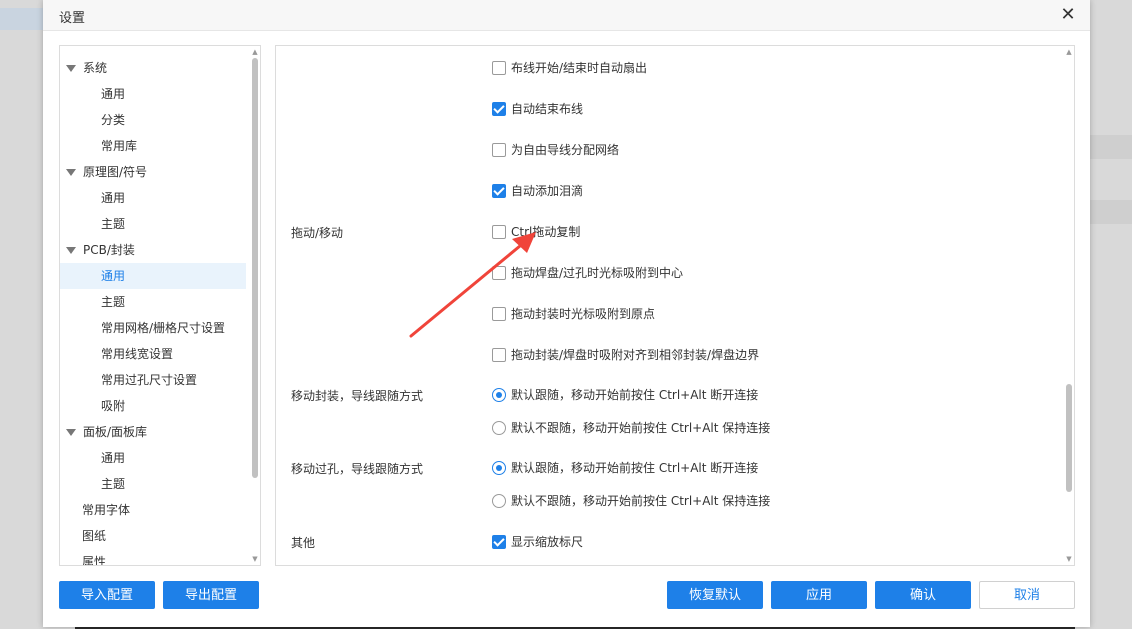 Image resolution: width=1132 pixels, height=629 pixels. What do you see at coordinates (819, 595) in the screenshot?
I see `apply-button: 应用` at bounding box center [819, 595].